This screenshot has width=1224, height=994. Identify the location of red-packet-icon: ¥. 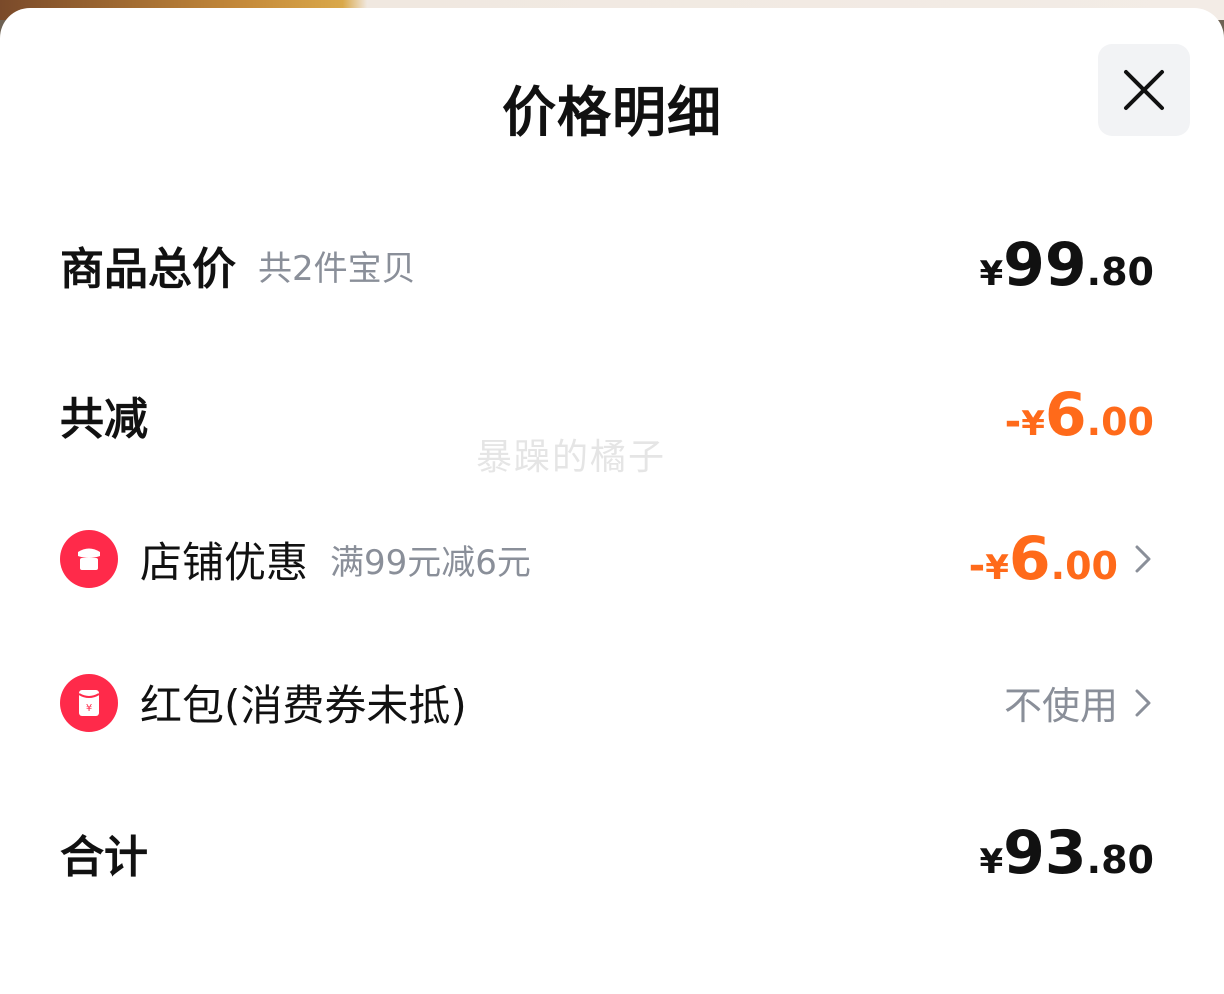
(89, 702).